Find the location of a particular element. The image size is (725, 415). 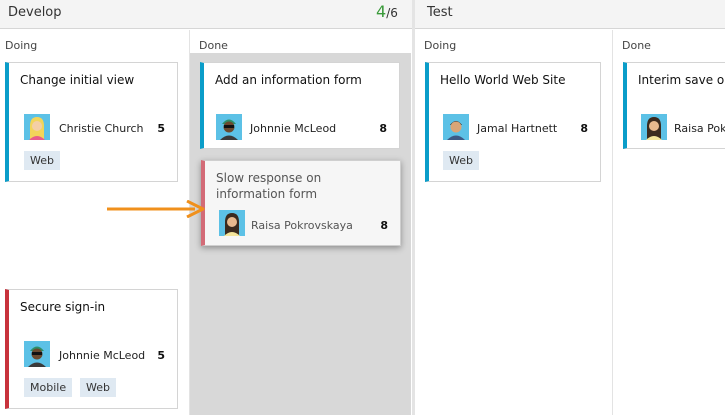

column-header-develop-doing: Doing is located at coordinates (21, 45).